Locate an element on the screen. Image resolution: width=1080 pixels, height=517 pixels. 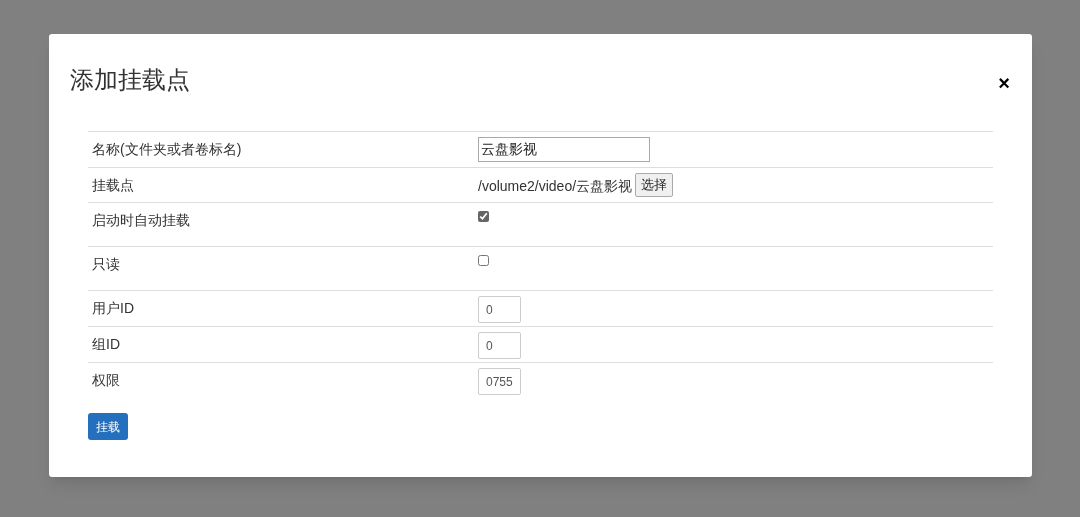
mount-path: /volume2/video/云盘影视 is located at coordinates (555, 186).